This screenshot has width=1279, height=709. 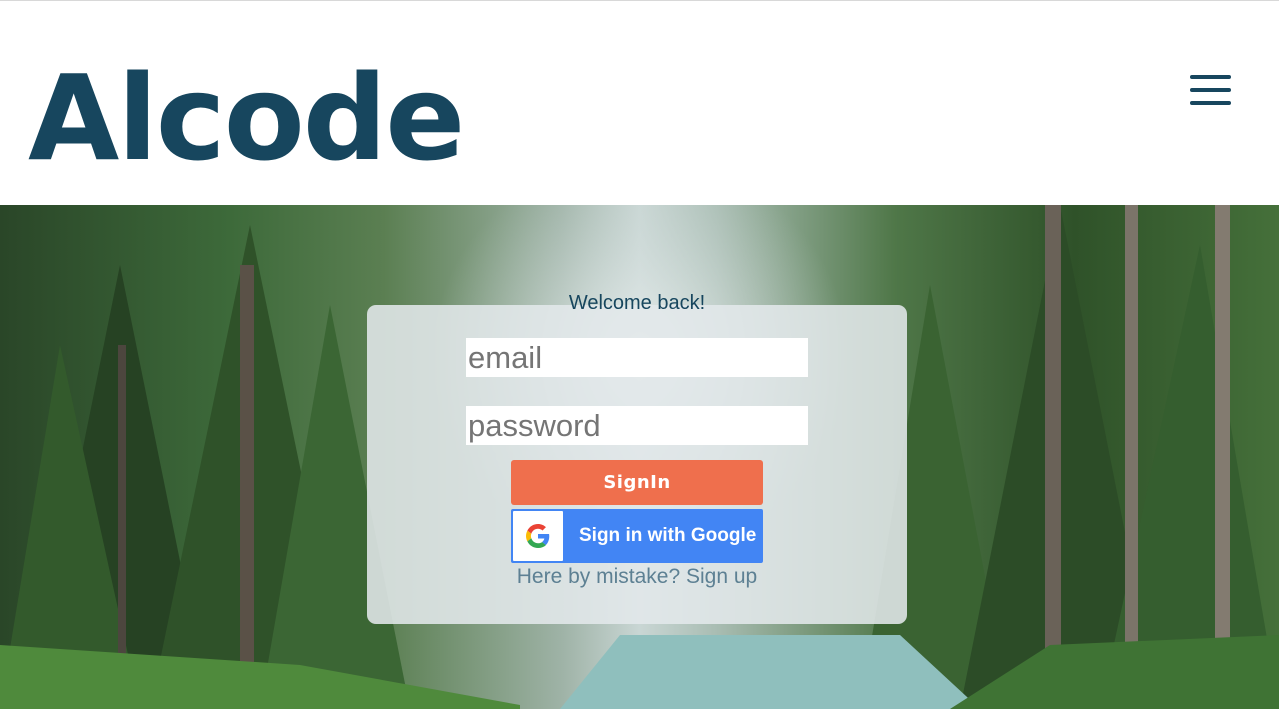 I want to click on password-field, so click(x=637, y=425).